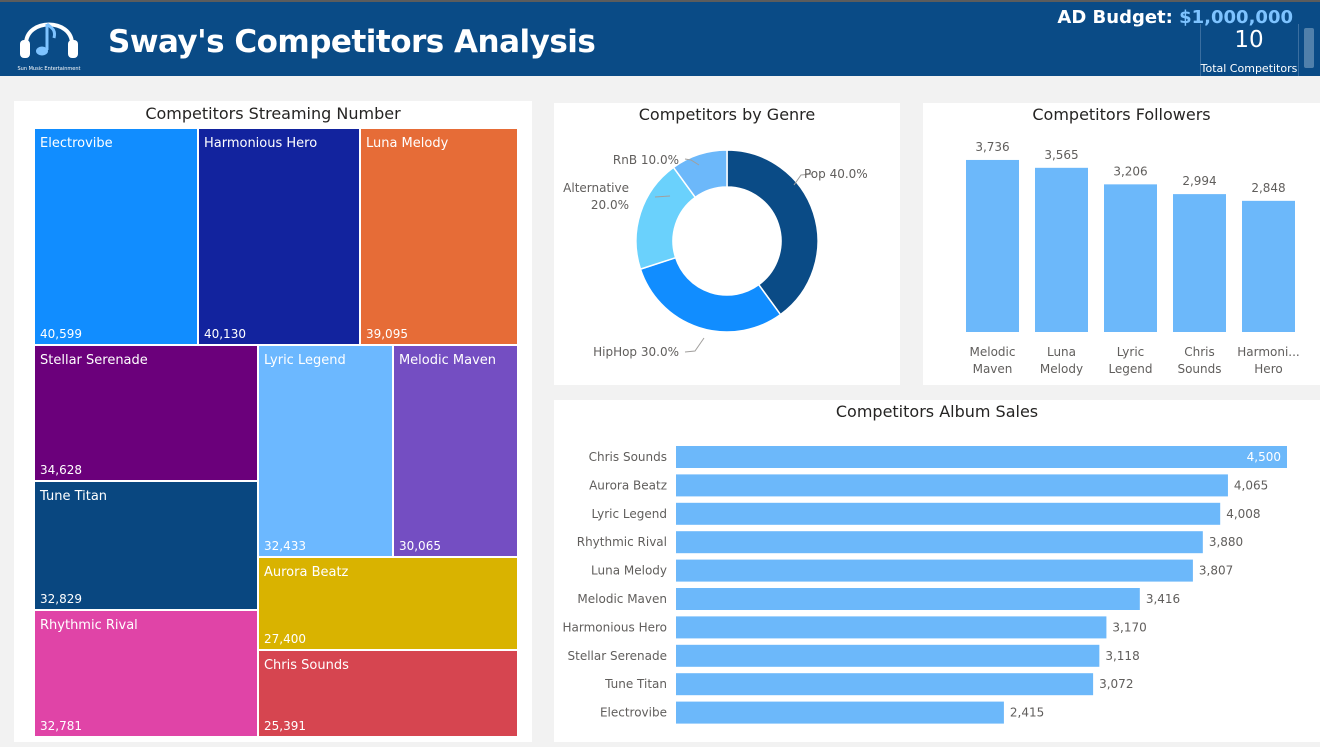 Image resolution: width=1320 pixels, height=747 pixels. Describe the element at coordinates (1243, 514) in the screenshot. I see `album-sales-value-label: 4,008` at that location.